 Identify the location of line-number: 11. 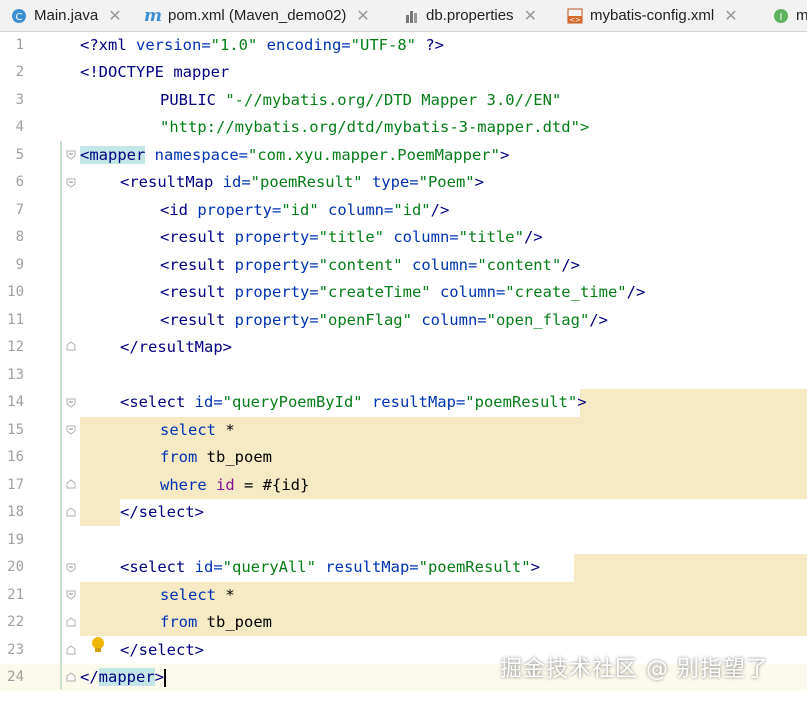
(15, 320).